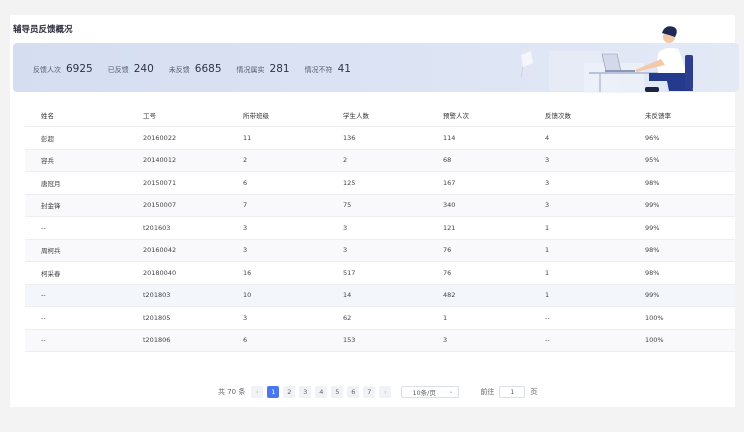 Image resolution: width=744 pixels, height=432 pixels. I want to click on col-header-students: 学生人数, so click(377, 115).